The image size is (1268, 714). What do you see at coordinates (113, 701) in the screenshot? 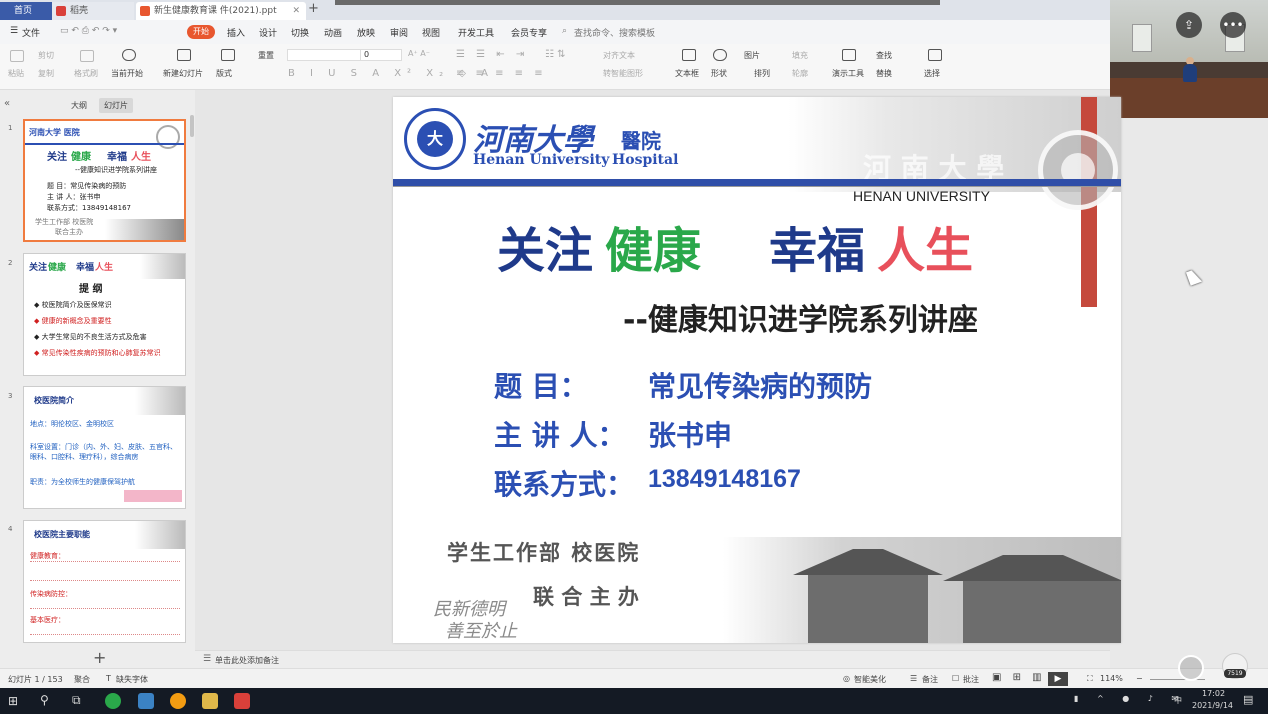
I see `browser-icon` at bounding box center [113, 701].